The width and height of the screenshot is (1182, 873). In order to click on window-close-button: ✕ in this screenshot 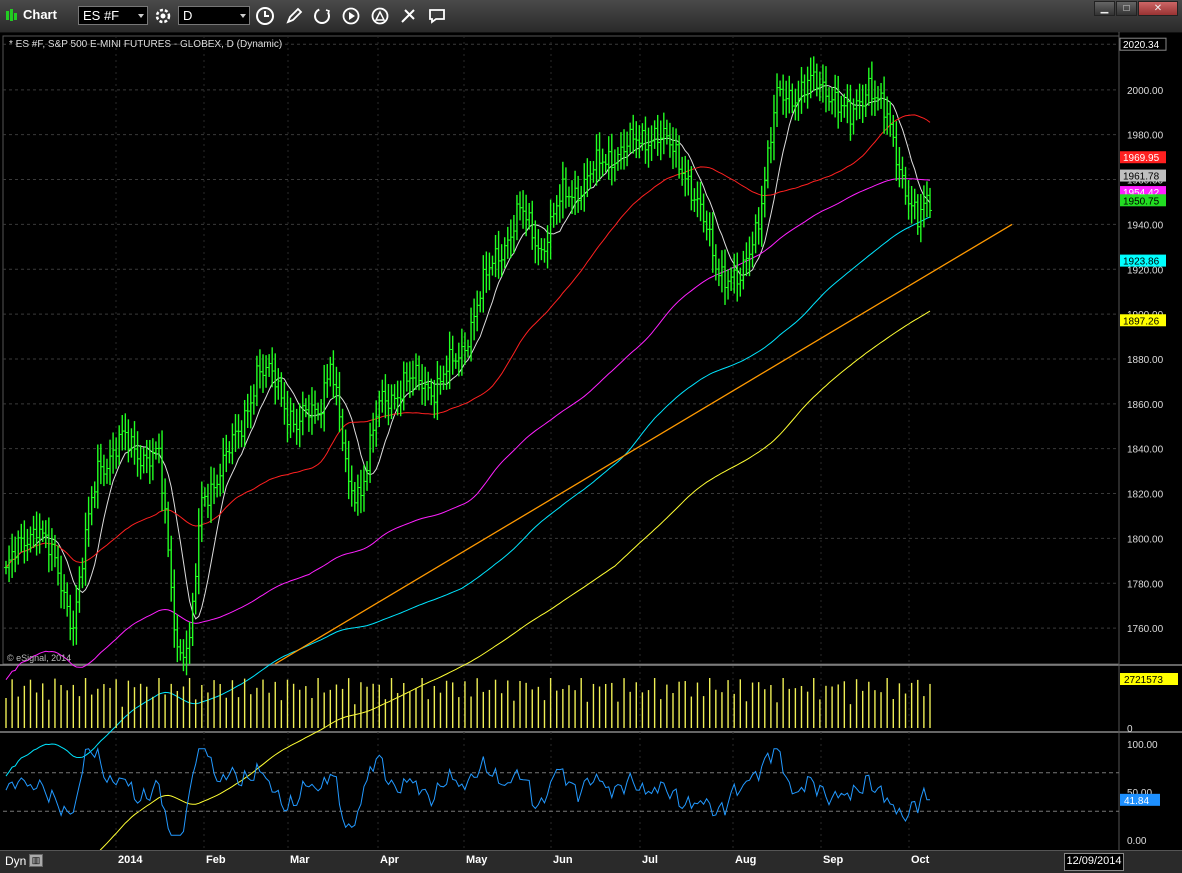, I will do `click(1158, 8)`.